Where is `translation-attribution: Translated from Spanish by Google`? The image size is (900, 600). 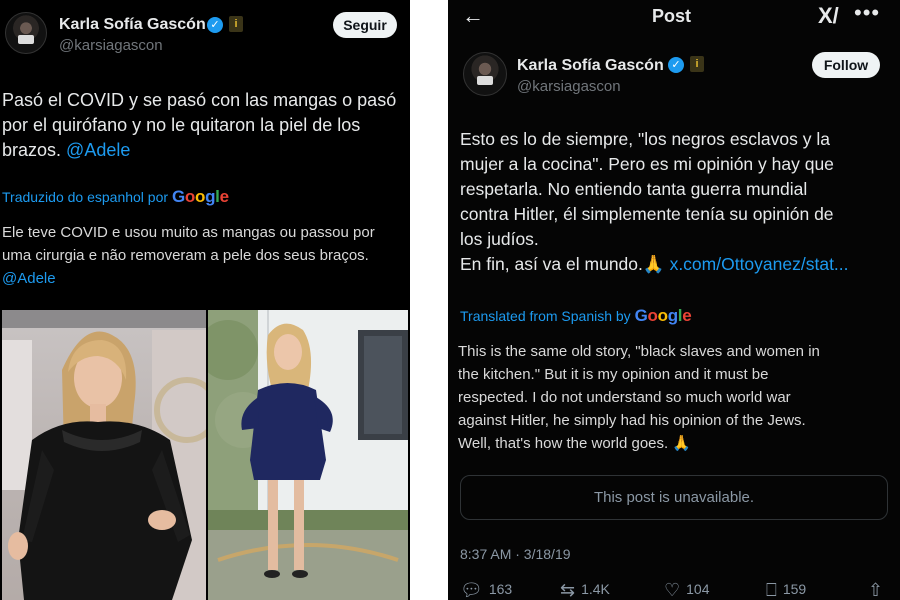 translation-attribution: Translated from Spanish by Google is located at coordinates (576, 316).